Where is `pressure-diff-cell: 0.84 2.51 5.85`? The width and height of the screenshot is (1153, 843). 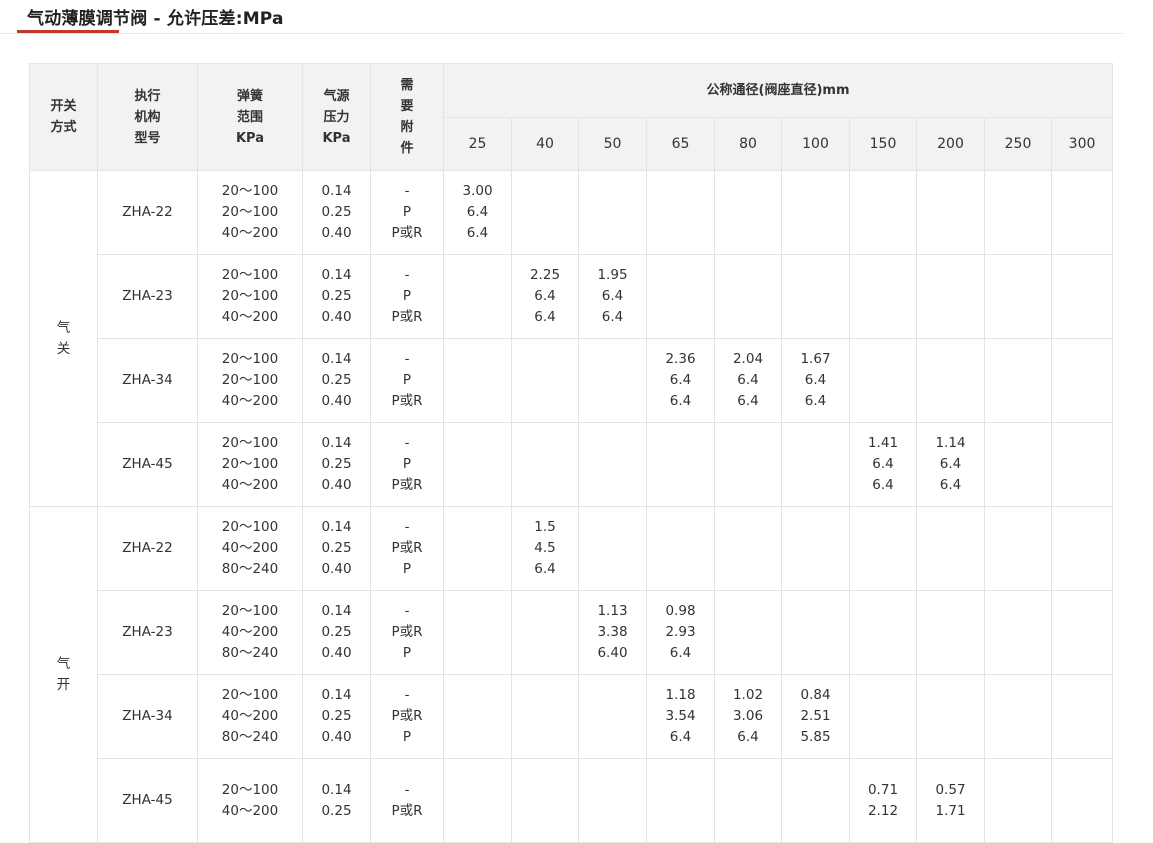 pressure-diff-cell: 0.84 2.51 5.85 is located at coordinates (815, 716).